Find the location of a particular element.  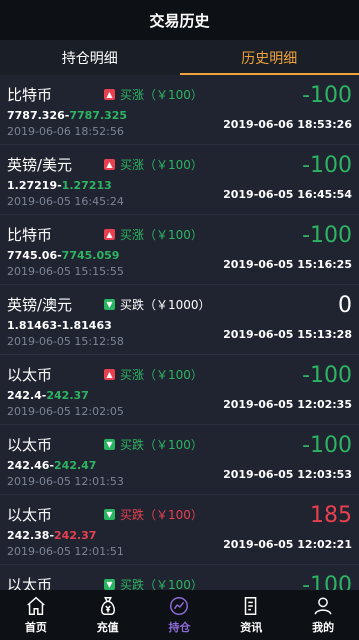

price-range: 1.81463-1.81463 is located at coordinates (59, 325).